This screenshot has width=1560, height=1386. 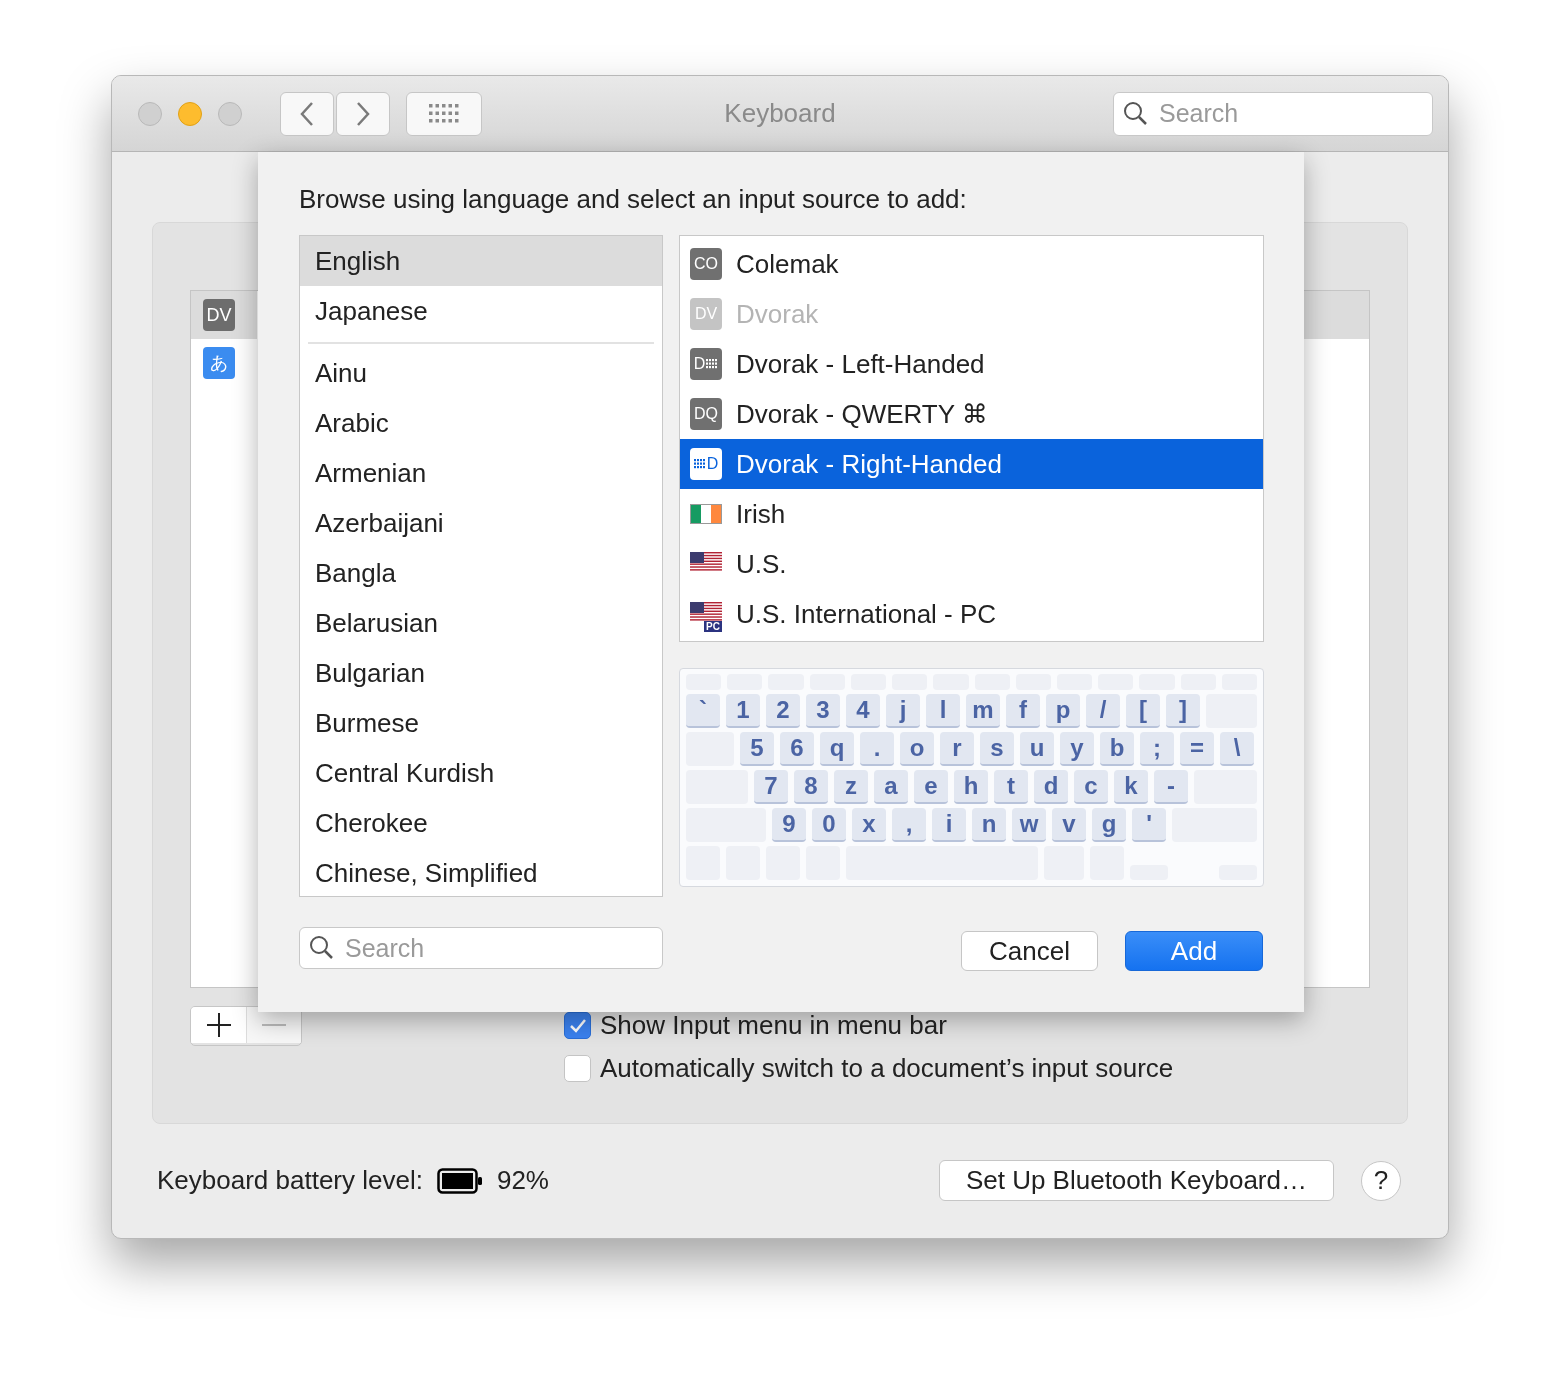 I want to click on key: 6, so click(x=797, y=749).